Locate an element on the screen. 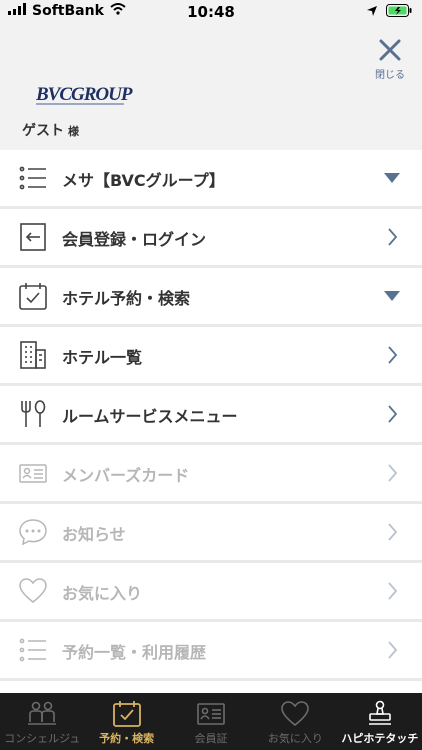  close-icon is located at coordinates (390, 52).